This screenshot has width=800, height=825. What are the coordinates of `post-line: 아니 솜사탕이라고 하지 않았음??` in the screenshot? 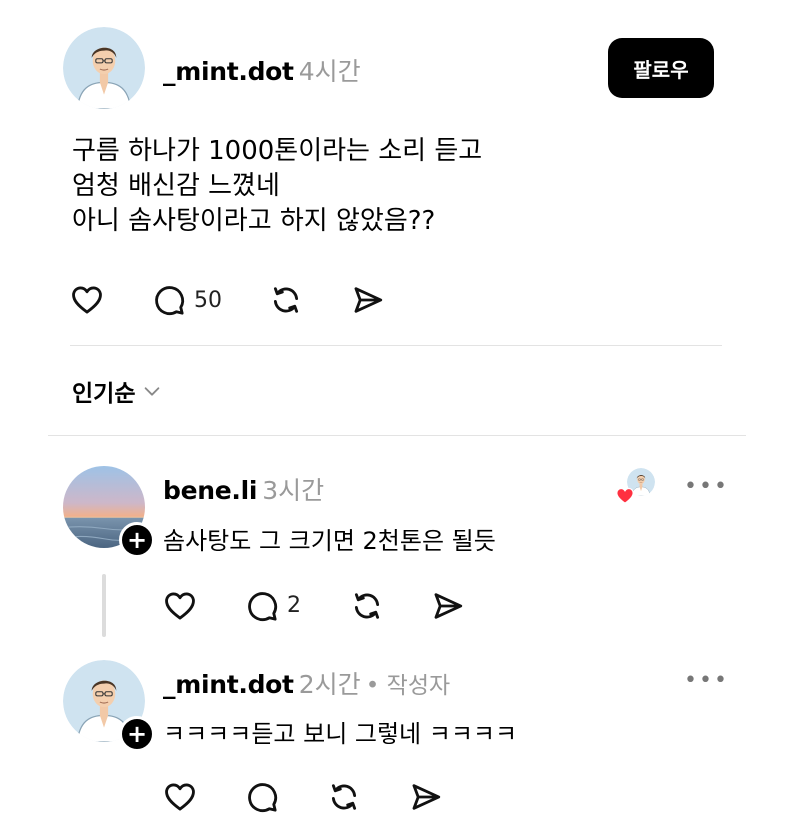 It's located at (254, 221).